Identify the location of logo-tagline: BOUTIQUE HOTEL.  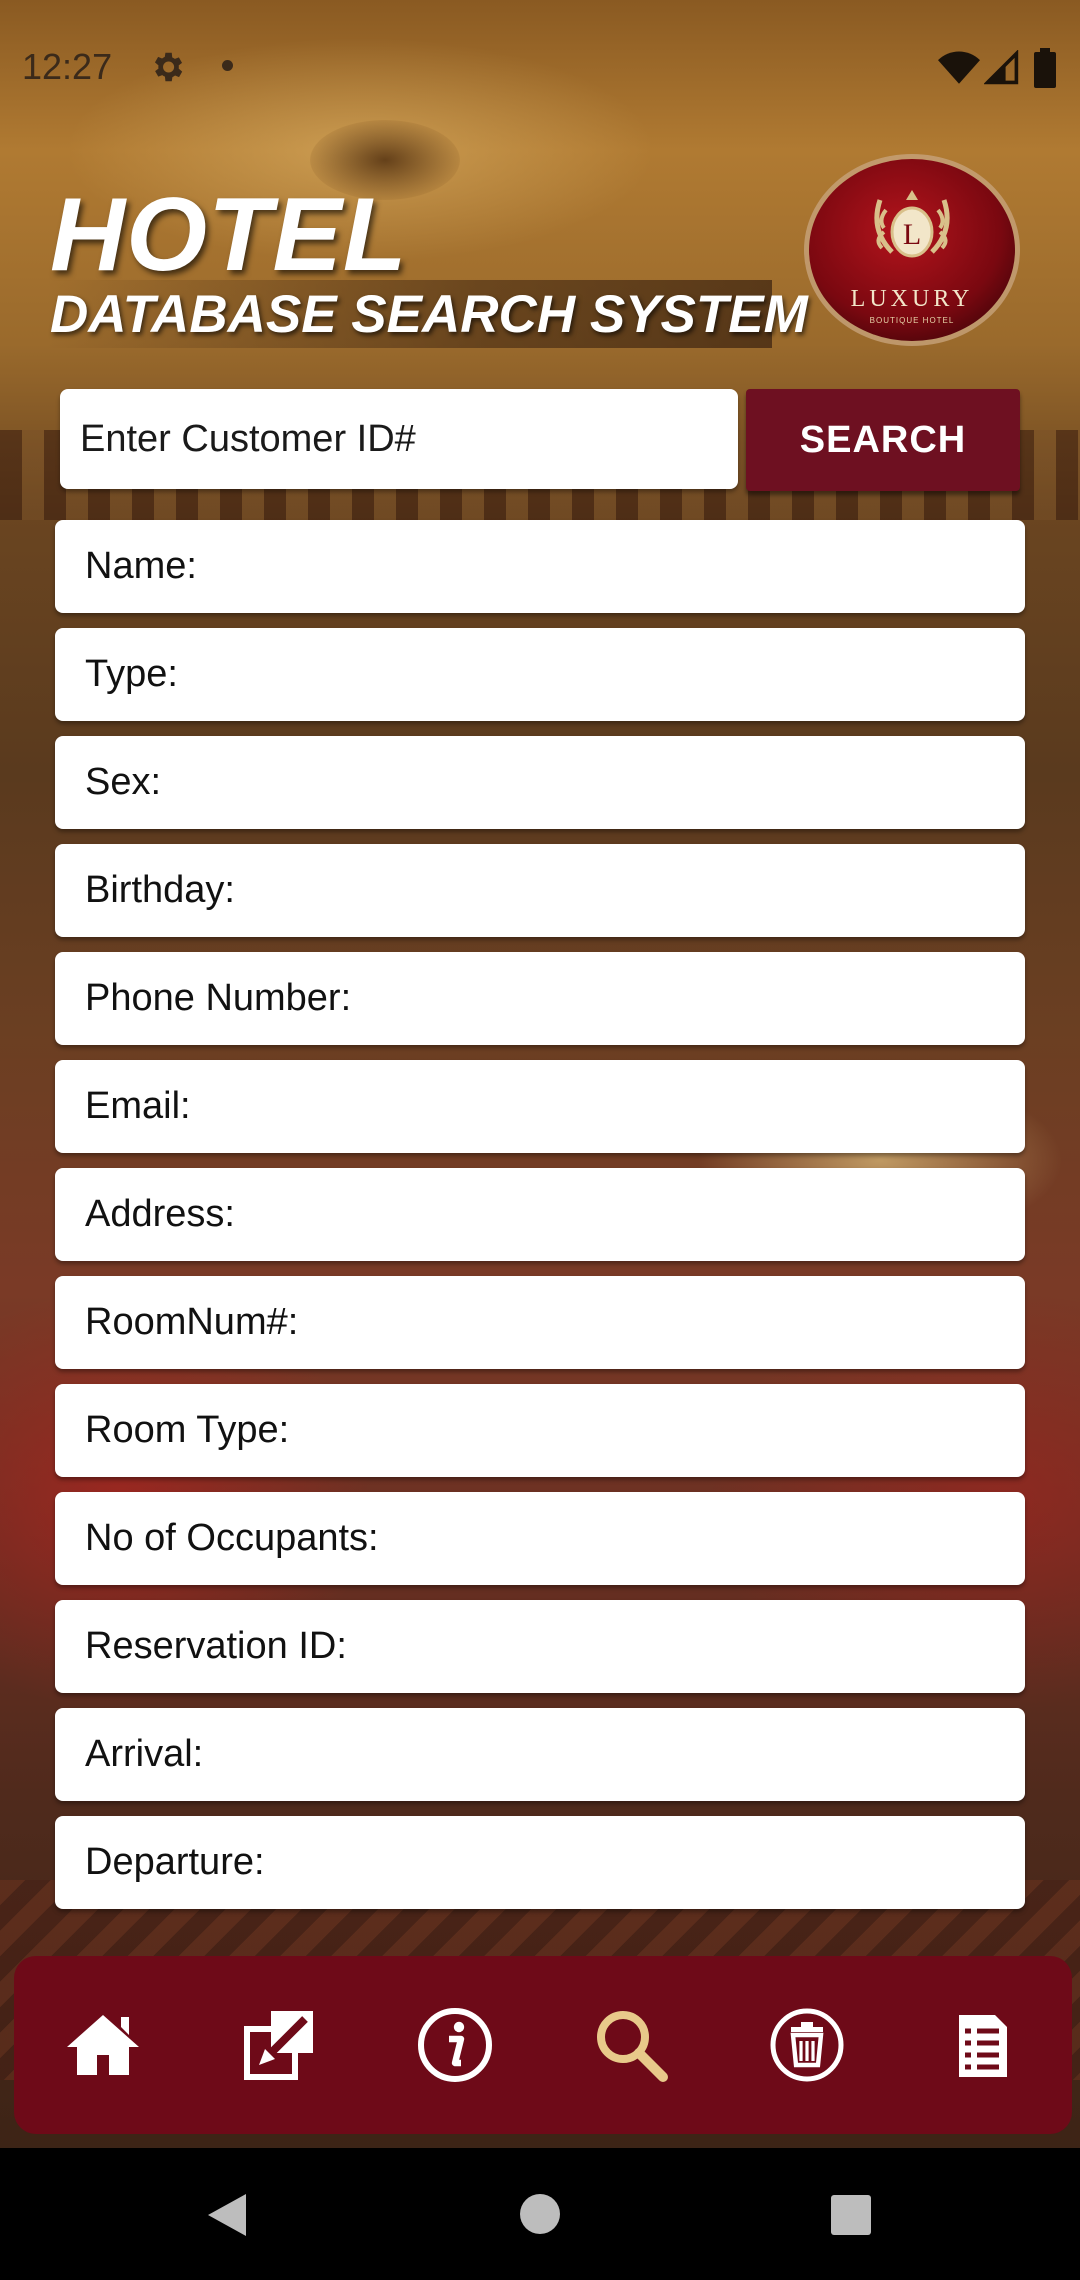
(912, 320).